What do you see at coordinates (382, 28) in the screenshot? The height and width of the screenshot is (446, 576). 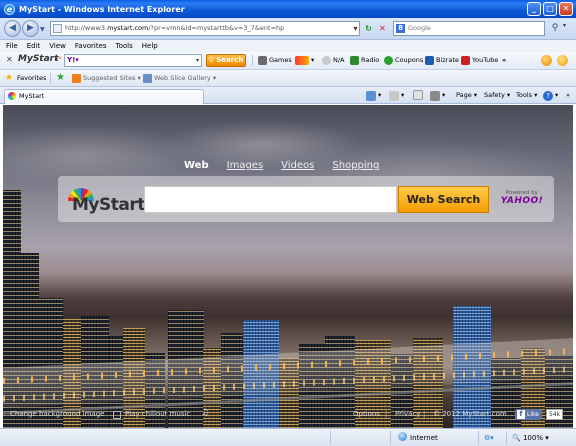 I see `stop-icon: ✕` at bounding box center [382, 28].